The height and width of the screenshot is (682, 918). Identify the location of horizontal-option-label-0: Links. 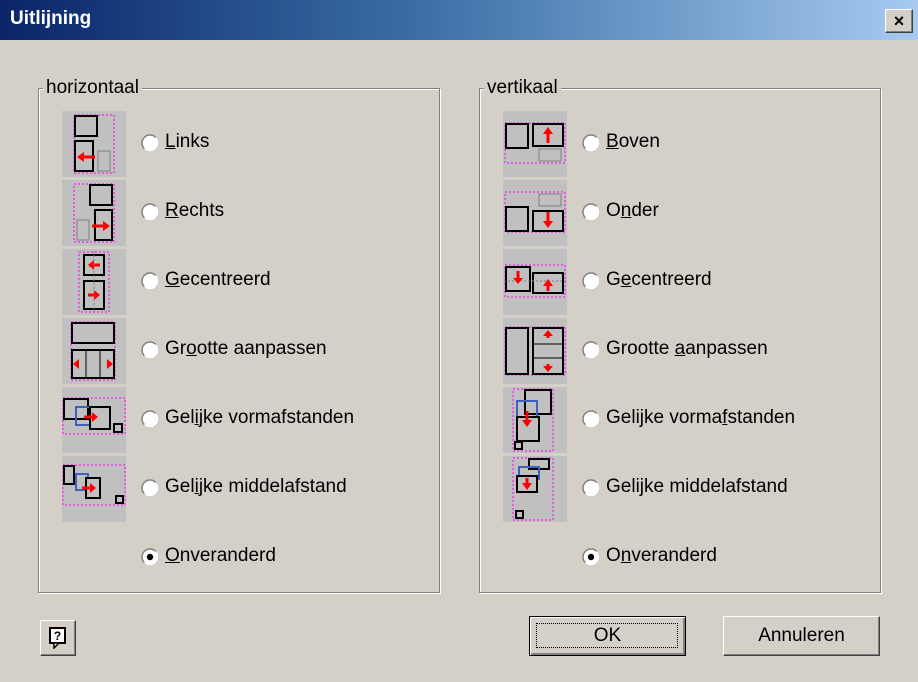
(187, 142).